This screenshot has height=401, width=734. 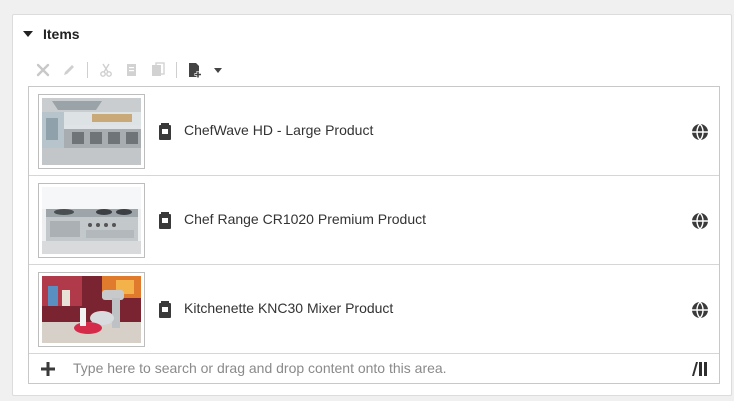 I want to click on commercial-kitchen-photo, so click(x=91, y=131).